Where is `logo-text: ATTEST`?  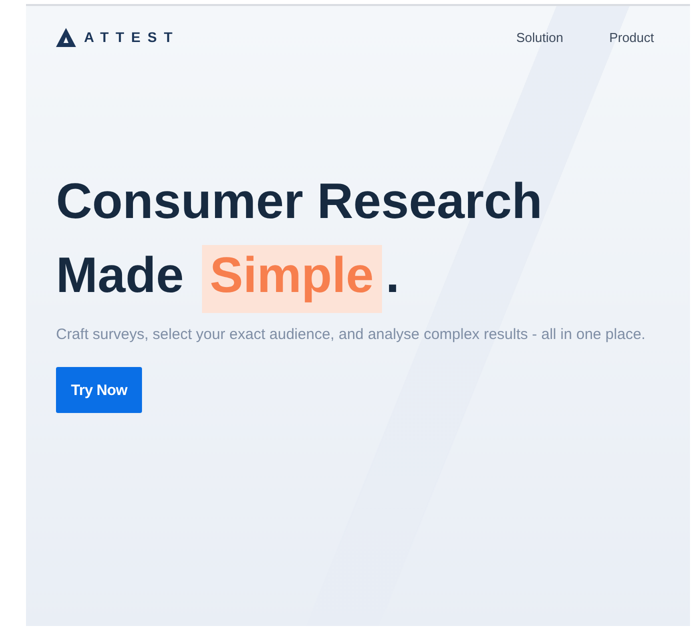 logo-text: ATTEST is located at coordinates (132, 37).